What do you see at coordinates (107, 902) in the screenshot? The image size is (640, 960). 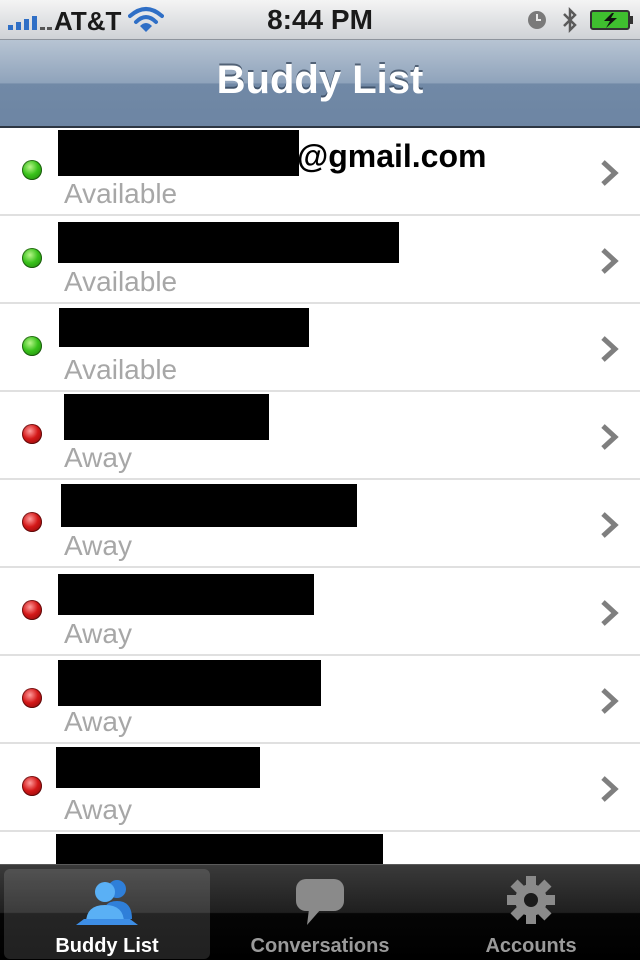 I see `buddies-icon` at bounding box center [107, 902].